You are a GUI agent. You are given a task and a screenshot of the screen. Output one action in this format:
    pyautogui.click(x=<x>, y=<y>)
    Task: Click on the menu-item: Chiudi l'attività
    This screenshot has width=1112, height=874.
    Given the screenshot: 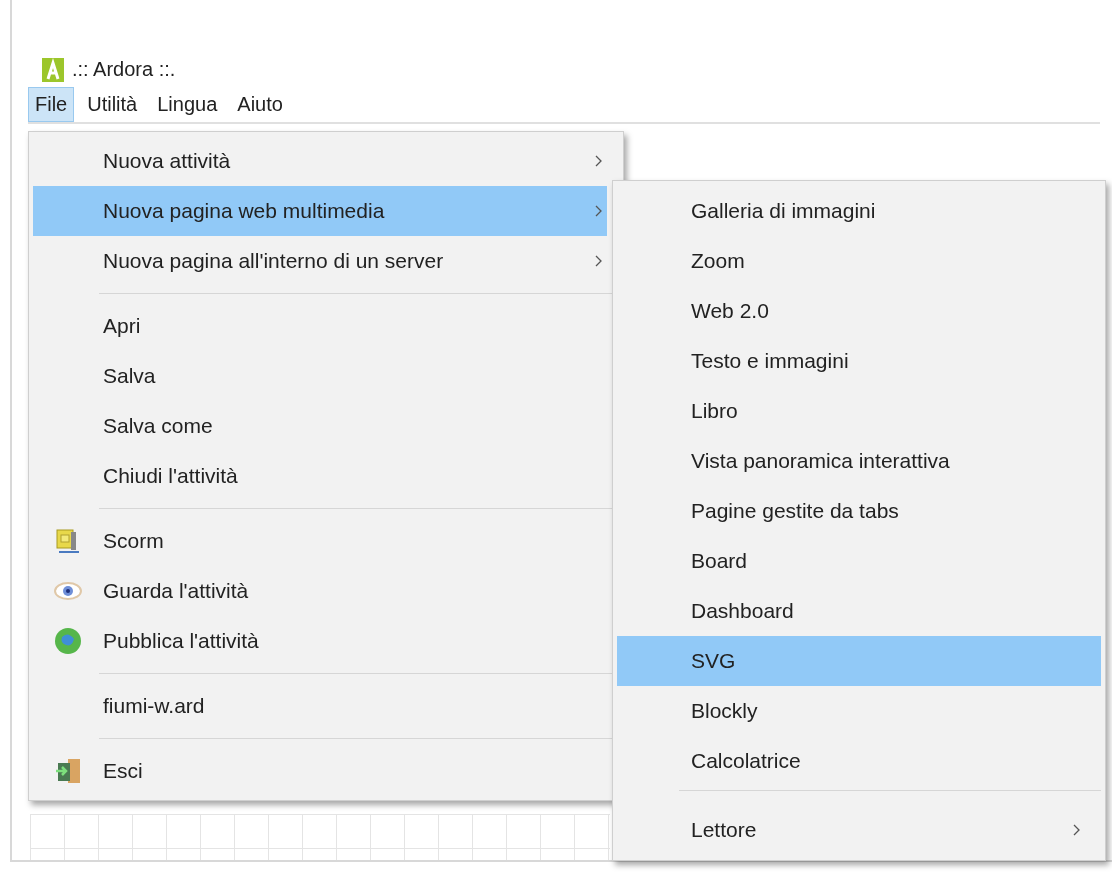 What is the action you would take?
    pyautogui.click(x=320, y=476)
    